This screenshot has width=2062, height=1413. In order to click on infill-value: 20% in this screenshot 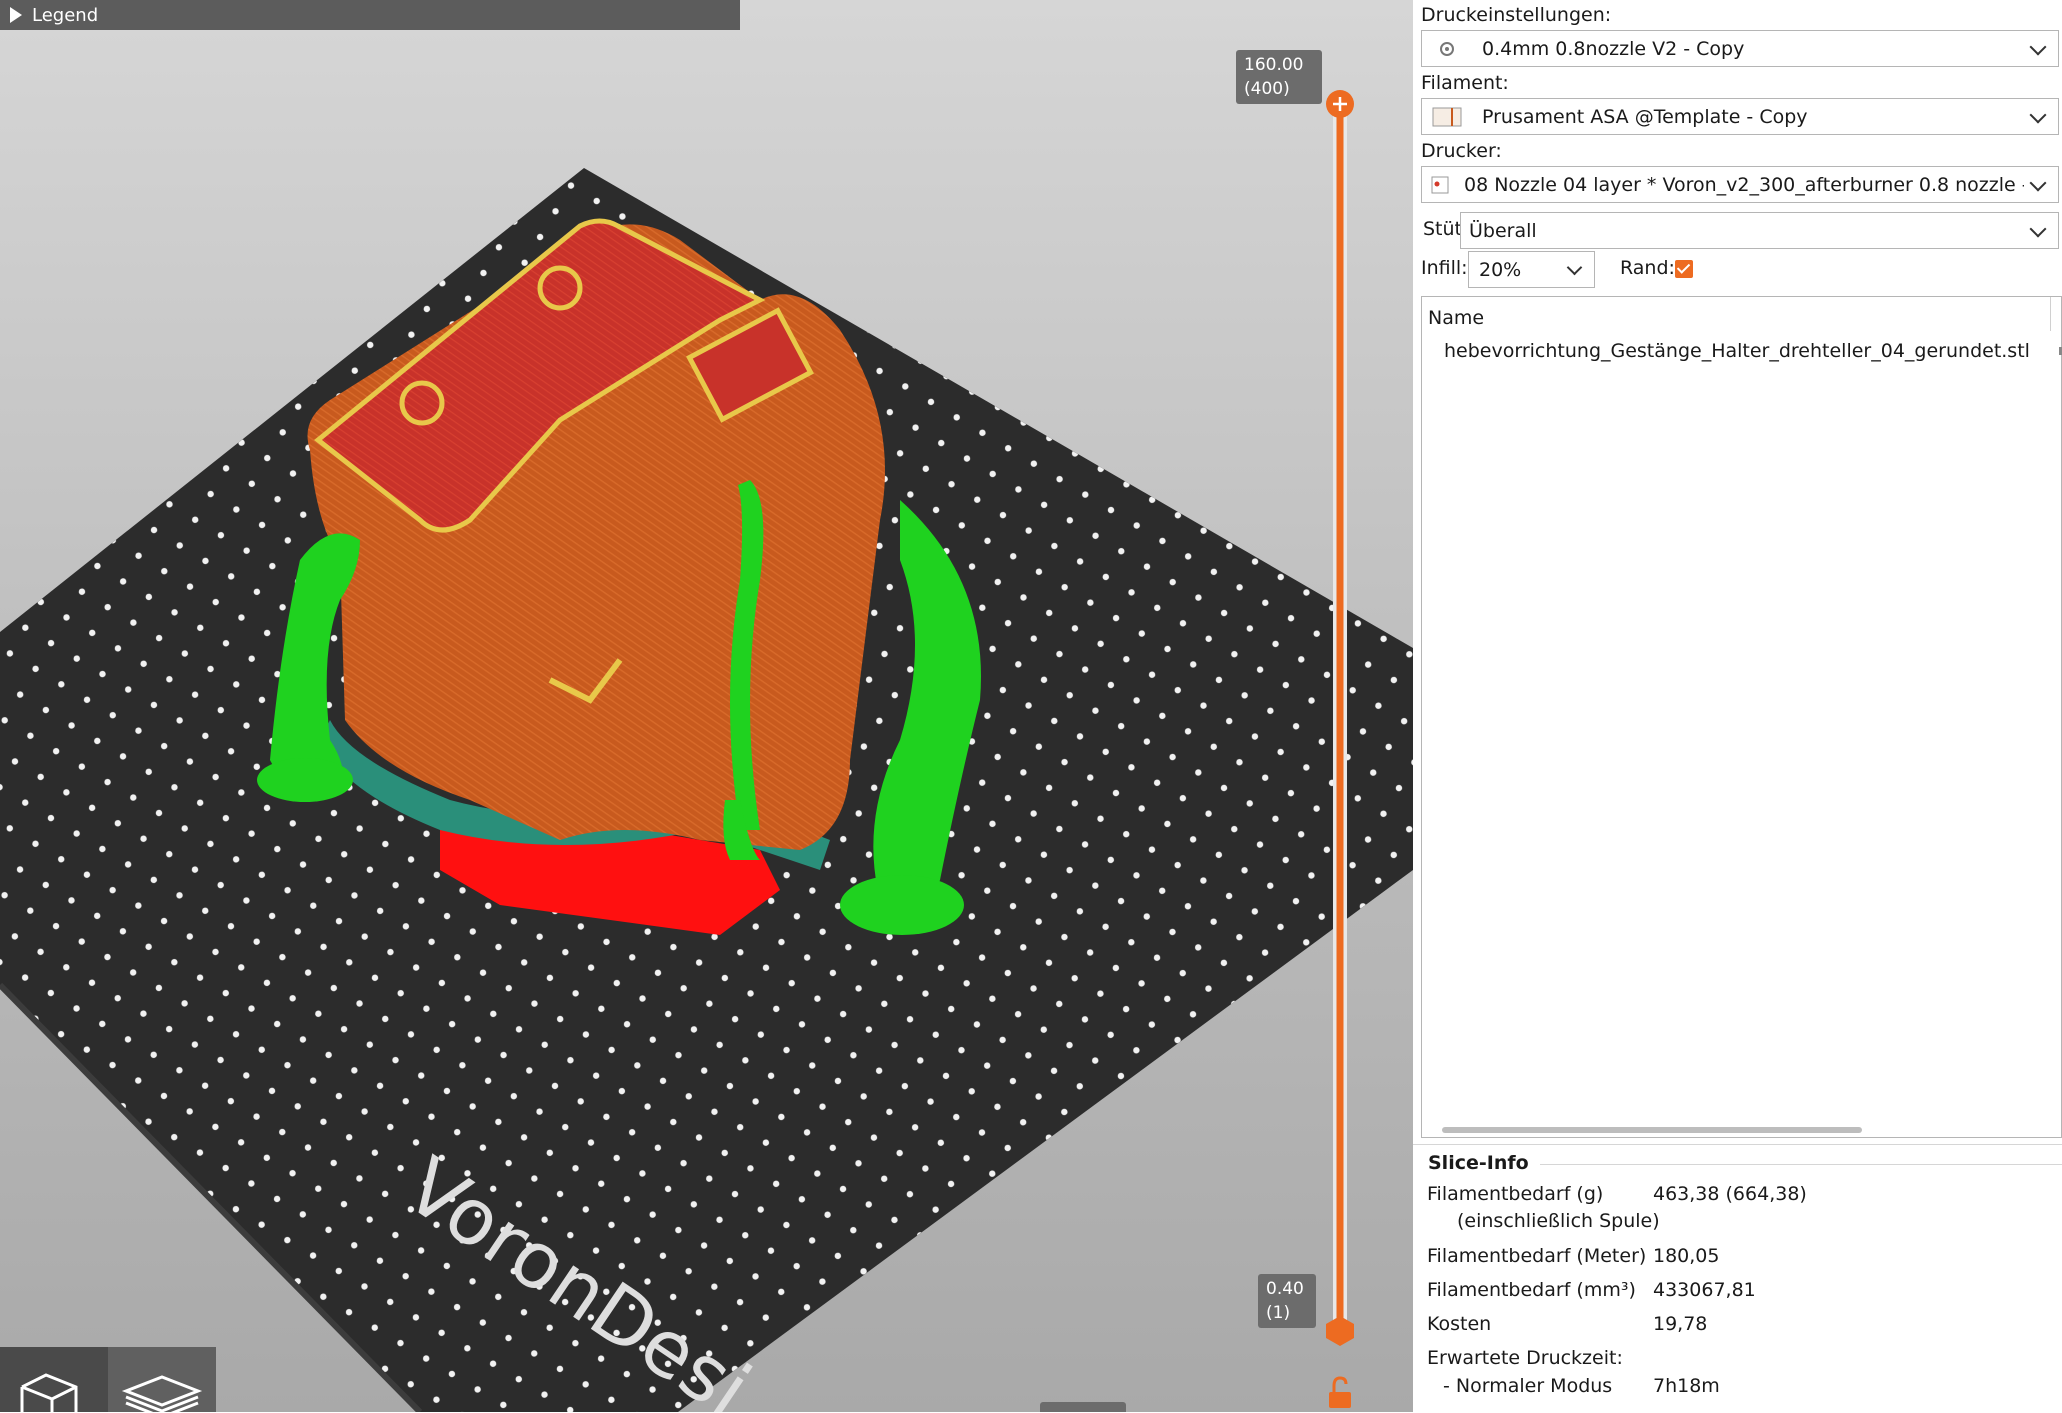, I will do `click(1500, 269)`.